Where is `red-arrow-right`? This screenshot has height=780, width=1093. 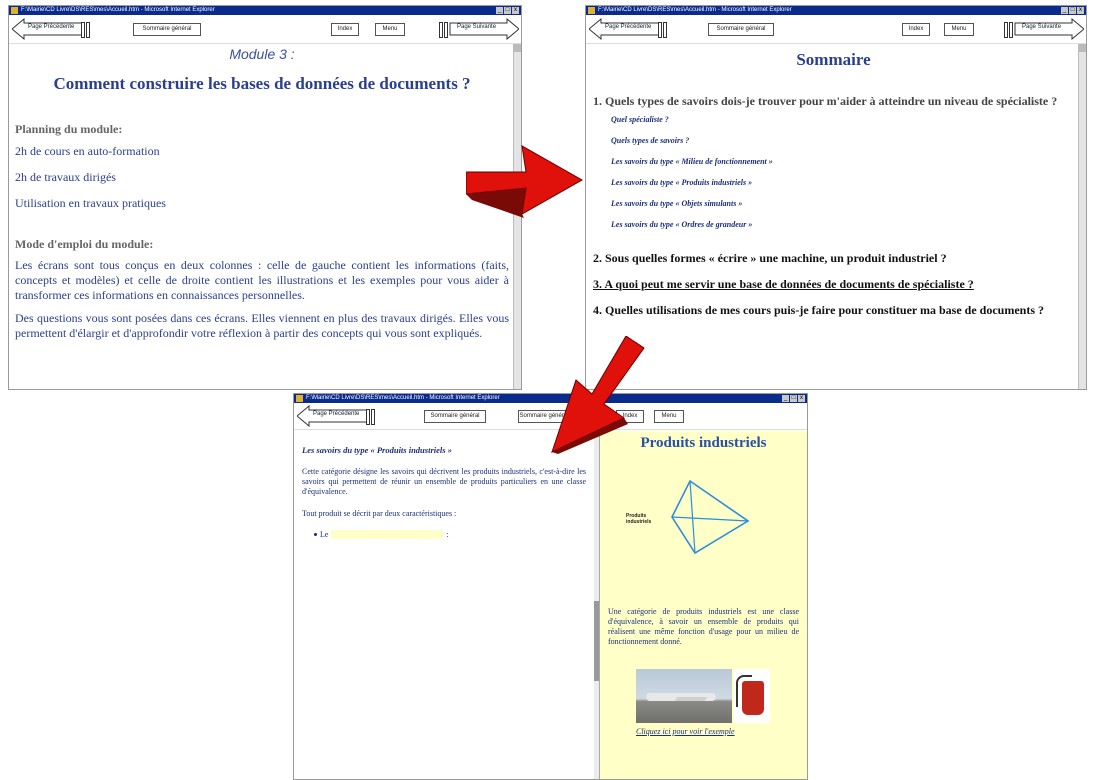 red-arrow-right is located at coordinates (525, 181).